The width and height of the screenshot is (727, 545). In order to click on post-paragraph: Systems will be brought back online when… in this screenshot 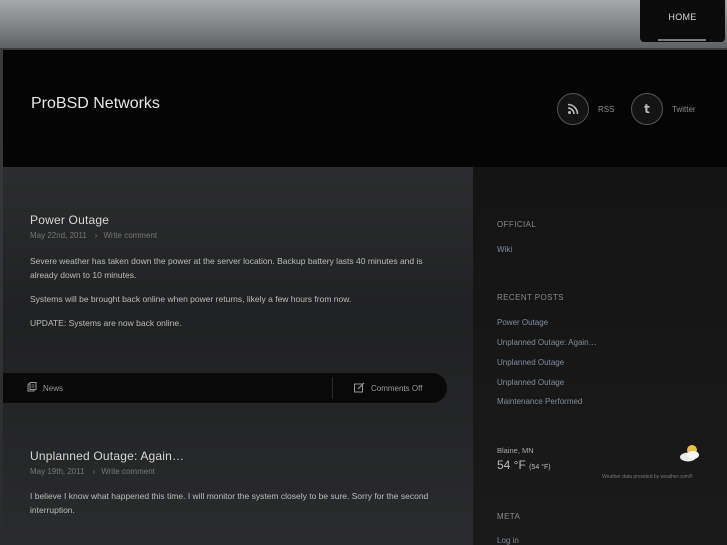, I will do `click(191, 299)`.